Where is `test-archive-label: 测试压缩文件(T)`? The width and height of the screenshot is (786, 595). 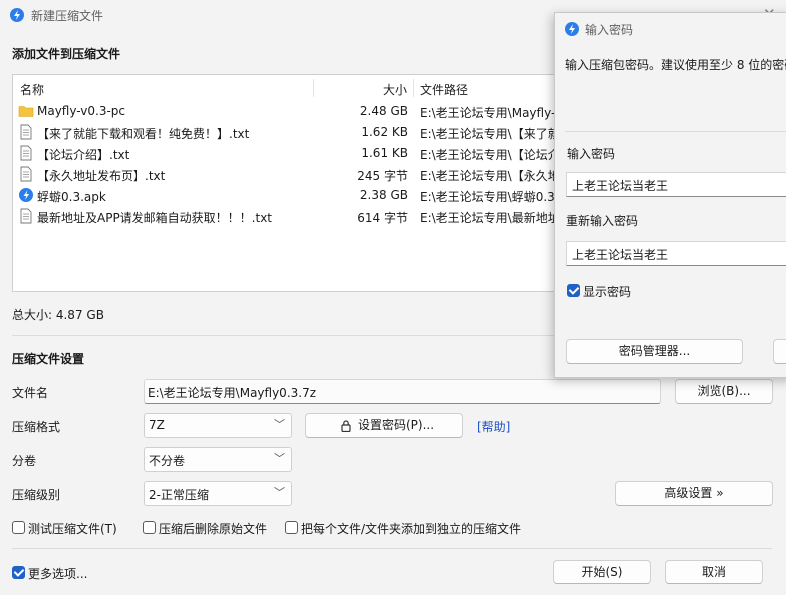 test-archive-label: 测试压缩文件(T) is located at coordinates (72, 529).